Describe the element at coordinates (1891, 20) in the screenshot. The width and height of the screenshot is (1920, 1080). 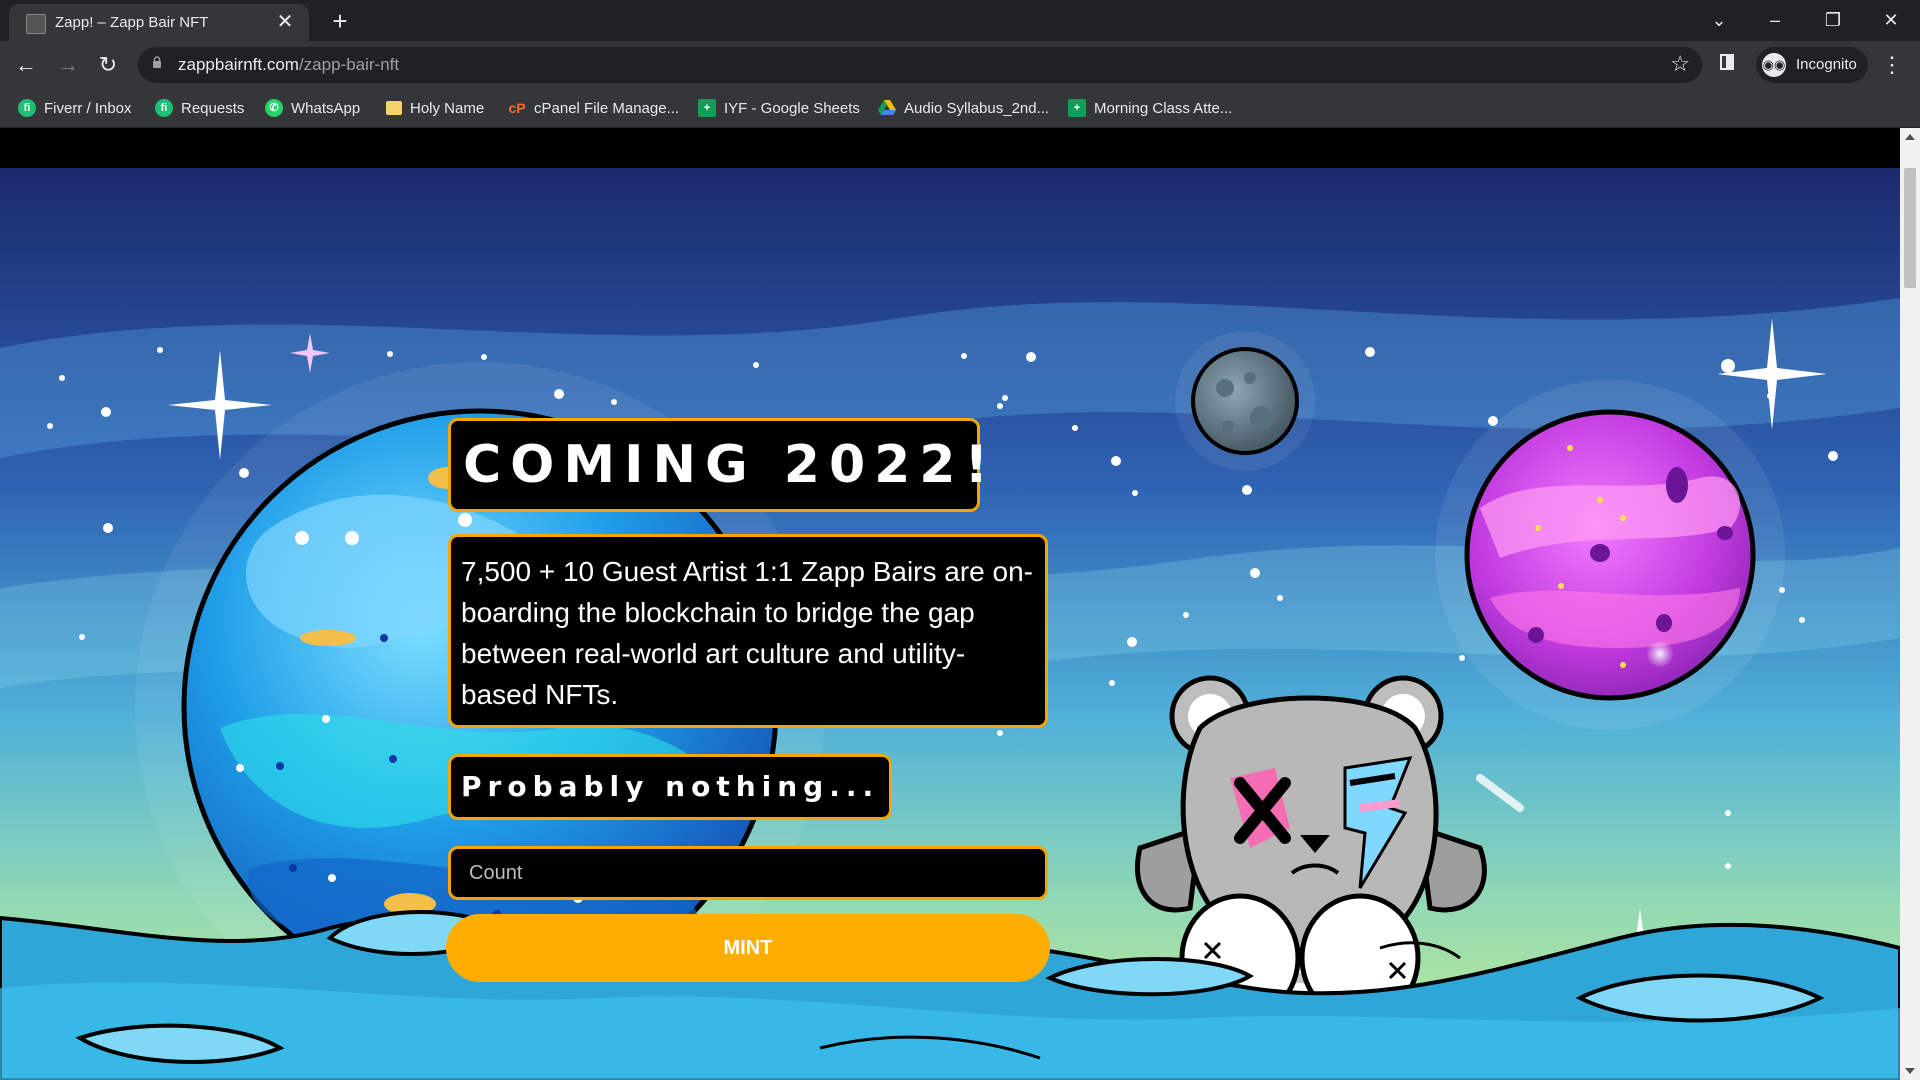
I see `close-window-icon: ✕` at that location.